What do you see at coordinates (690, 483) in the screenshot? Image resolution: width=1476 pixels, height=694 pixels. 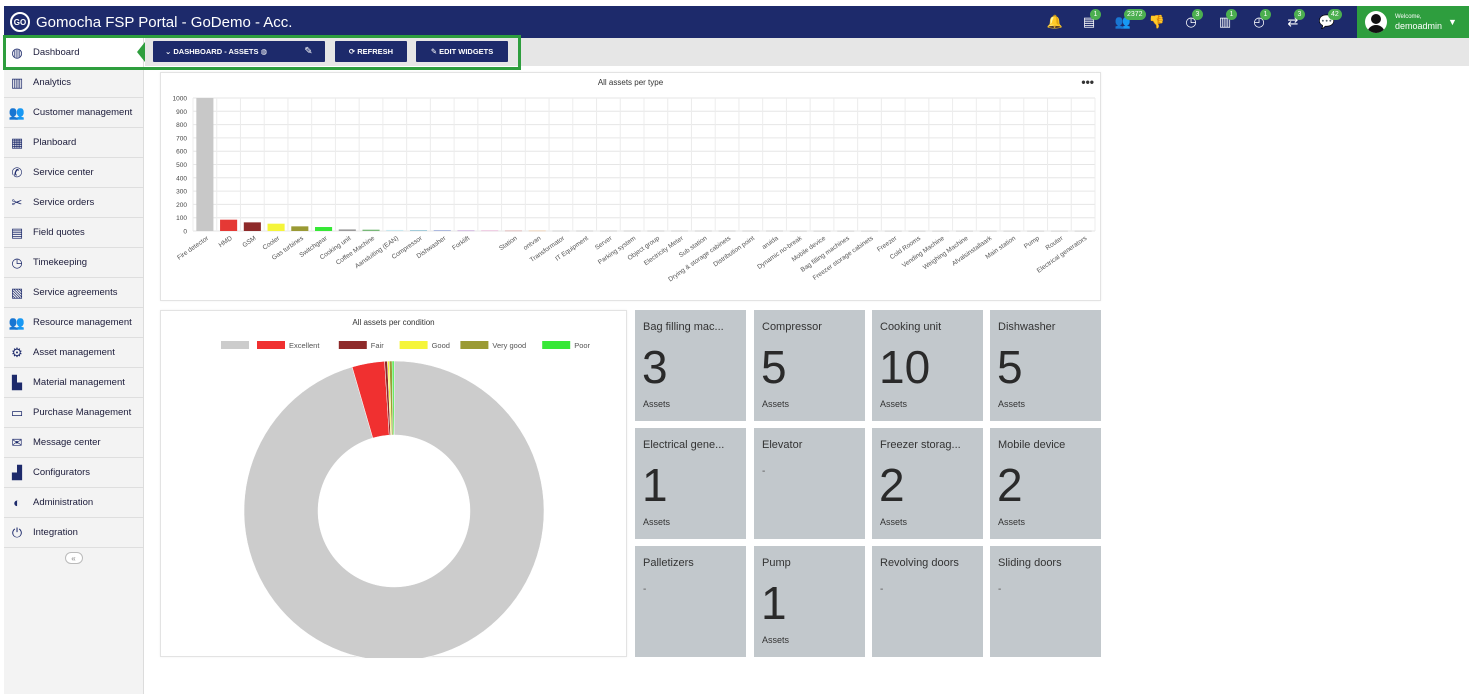 I see `asset-count-tile: Electrical gene... 1 Assets` at bounding box center [690, 483].